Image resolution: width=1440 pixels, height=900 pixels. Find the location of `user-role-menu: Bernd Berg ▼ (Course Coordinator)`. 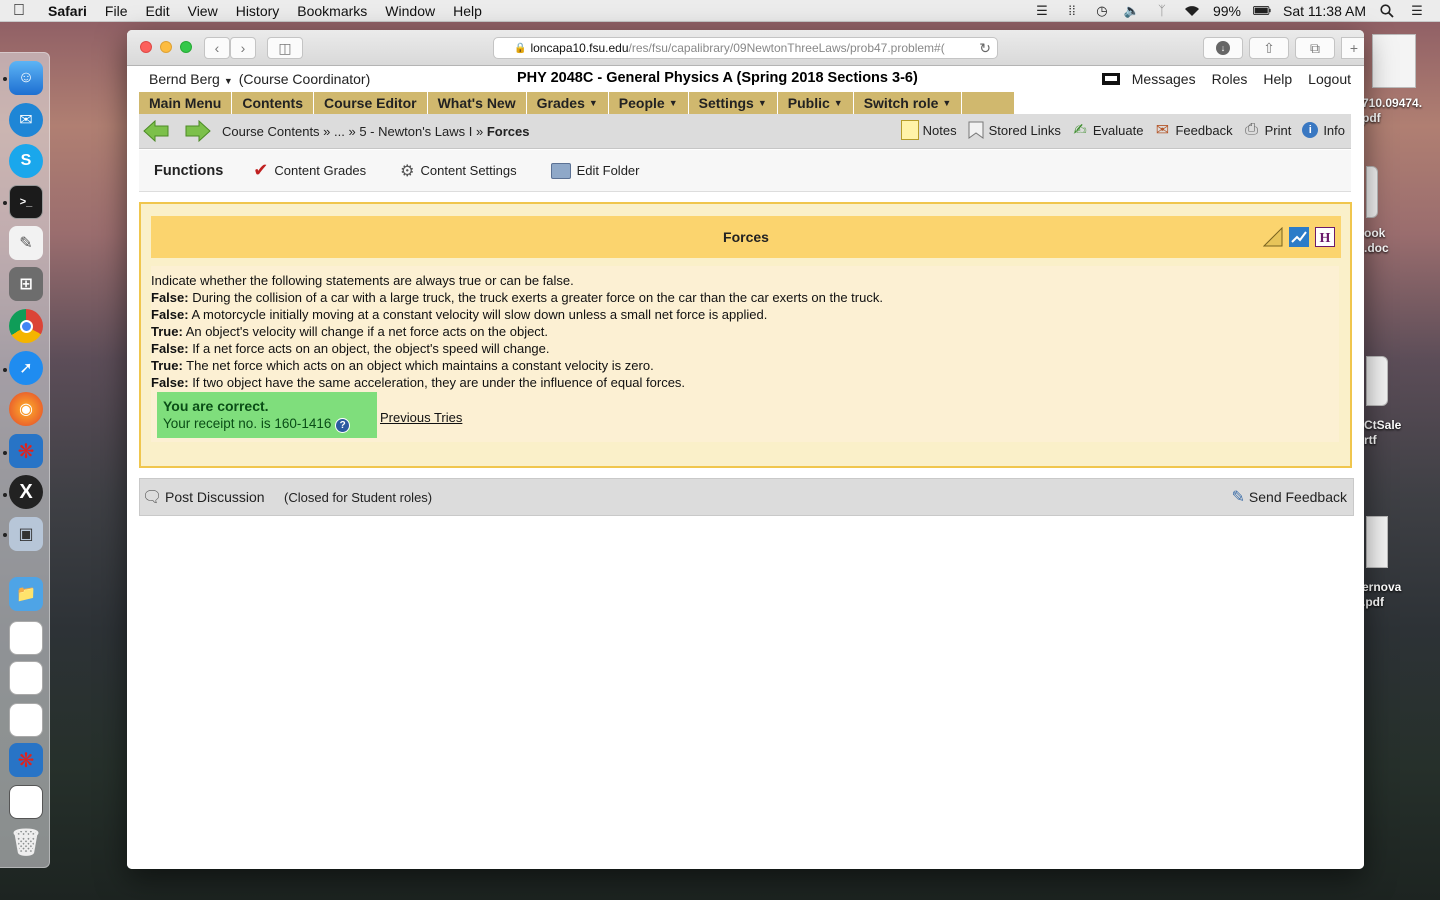

user-role-menu: Bernd Berg ▼ (Course Coordinator) is located at coordinates (259, 79).